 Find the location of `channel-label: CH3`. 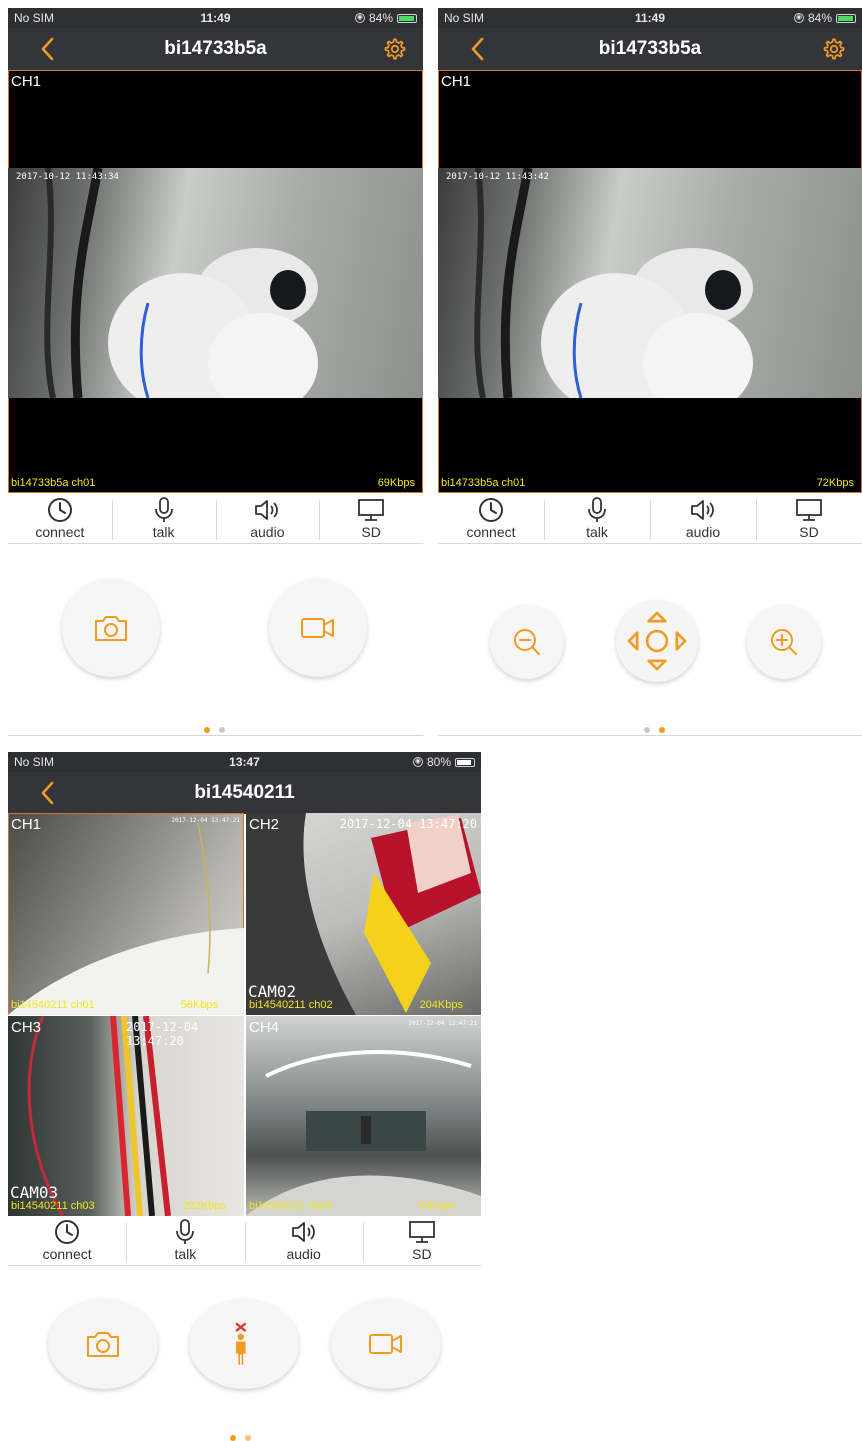

channel-label: CH3 is located at coordinates (26, 1027).